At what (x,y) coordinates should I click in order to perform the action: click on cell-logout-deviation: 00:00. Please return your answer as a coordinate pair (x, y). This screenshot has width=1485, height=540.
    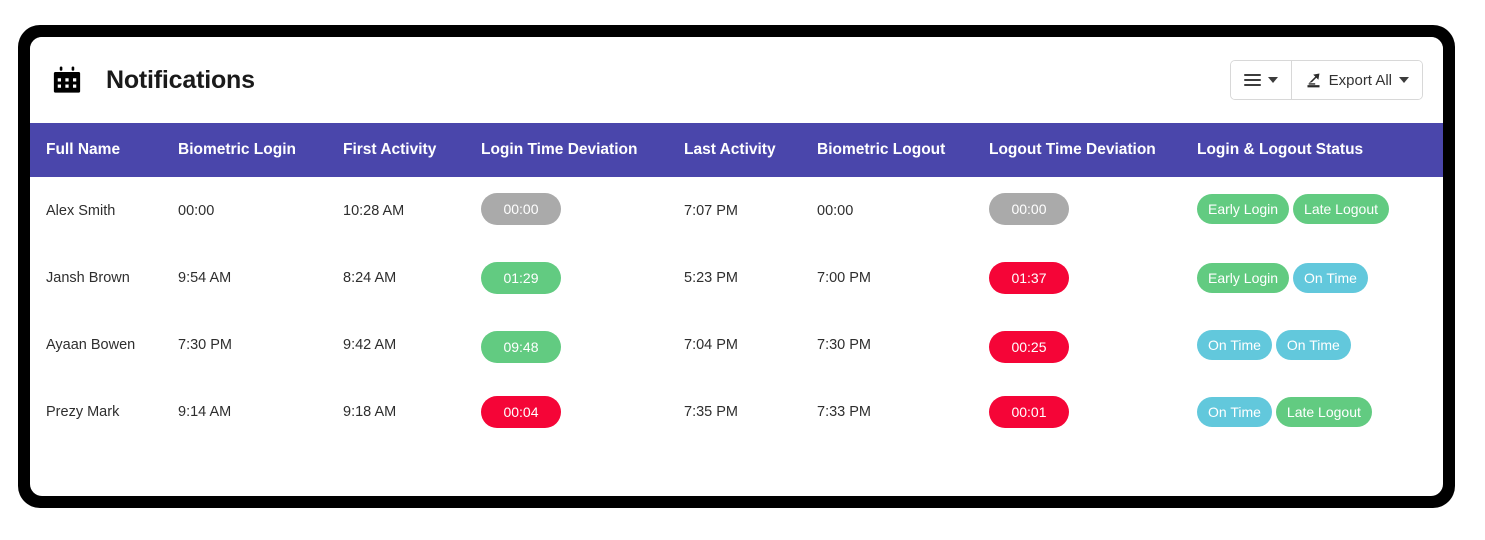
    Looking at the image, I should click on (1093, 210).